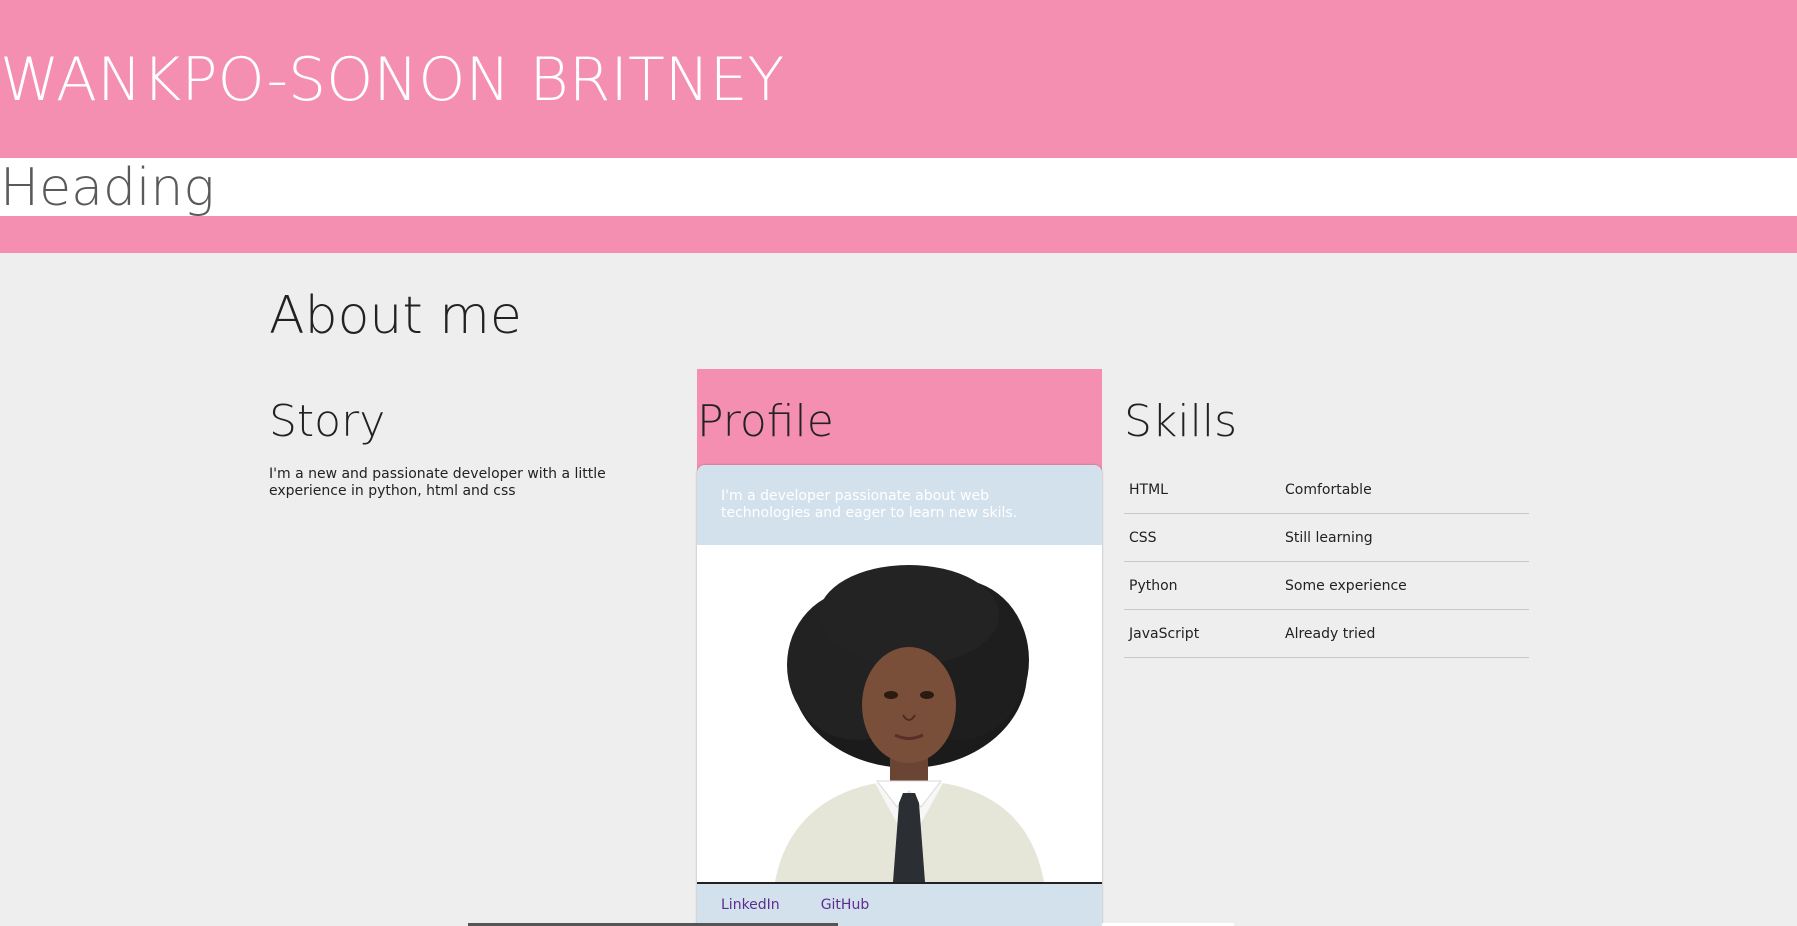 This screenshot has height=926, width=1797. I want to click on heading-bar: Heading, so click(898, 187).